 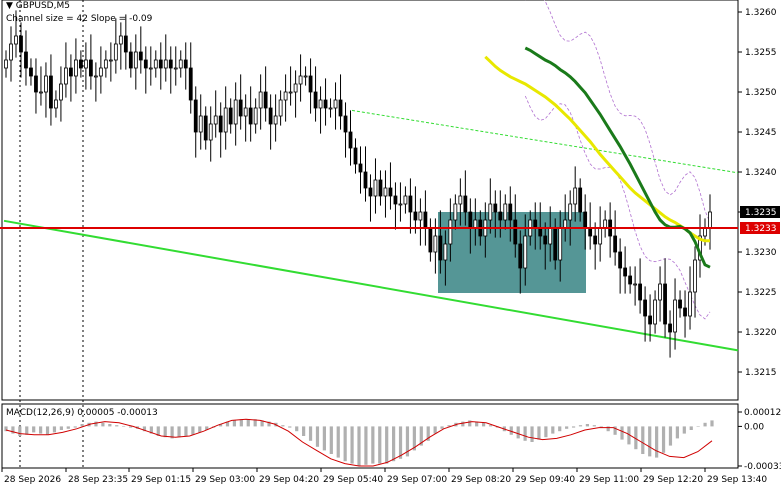 I want to click on y-tick-label-1: 1.3255, so click(x=761, y=53).